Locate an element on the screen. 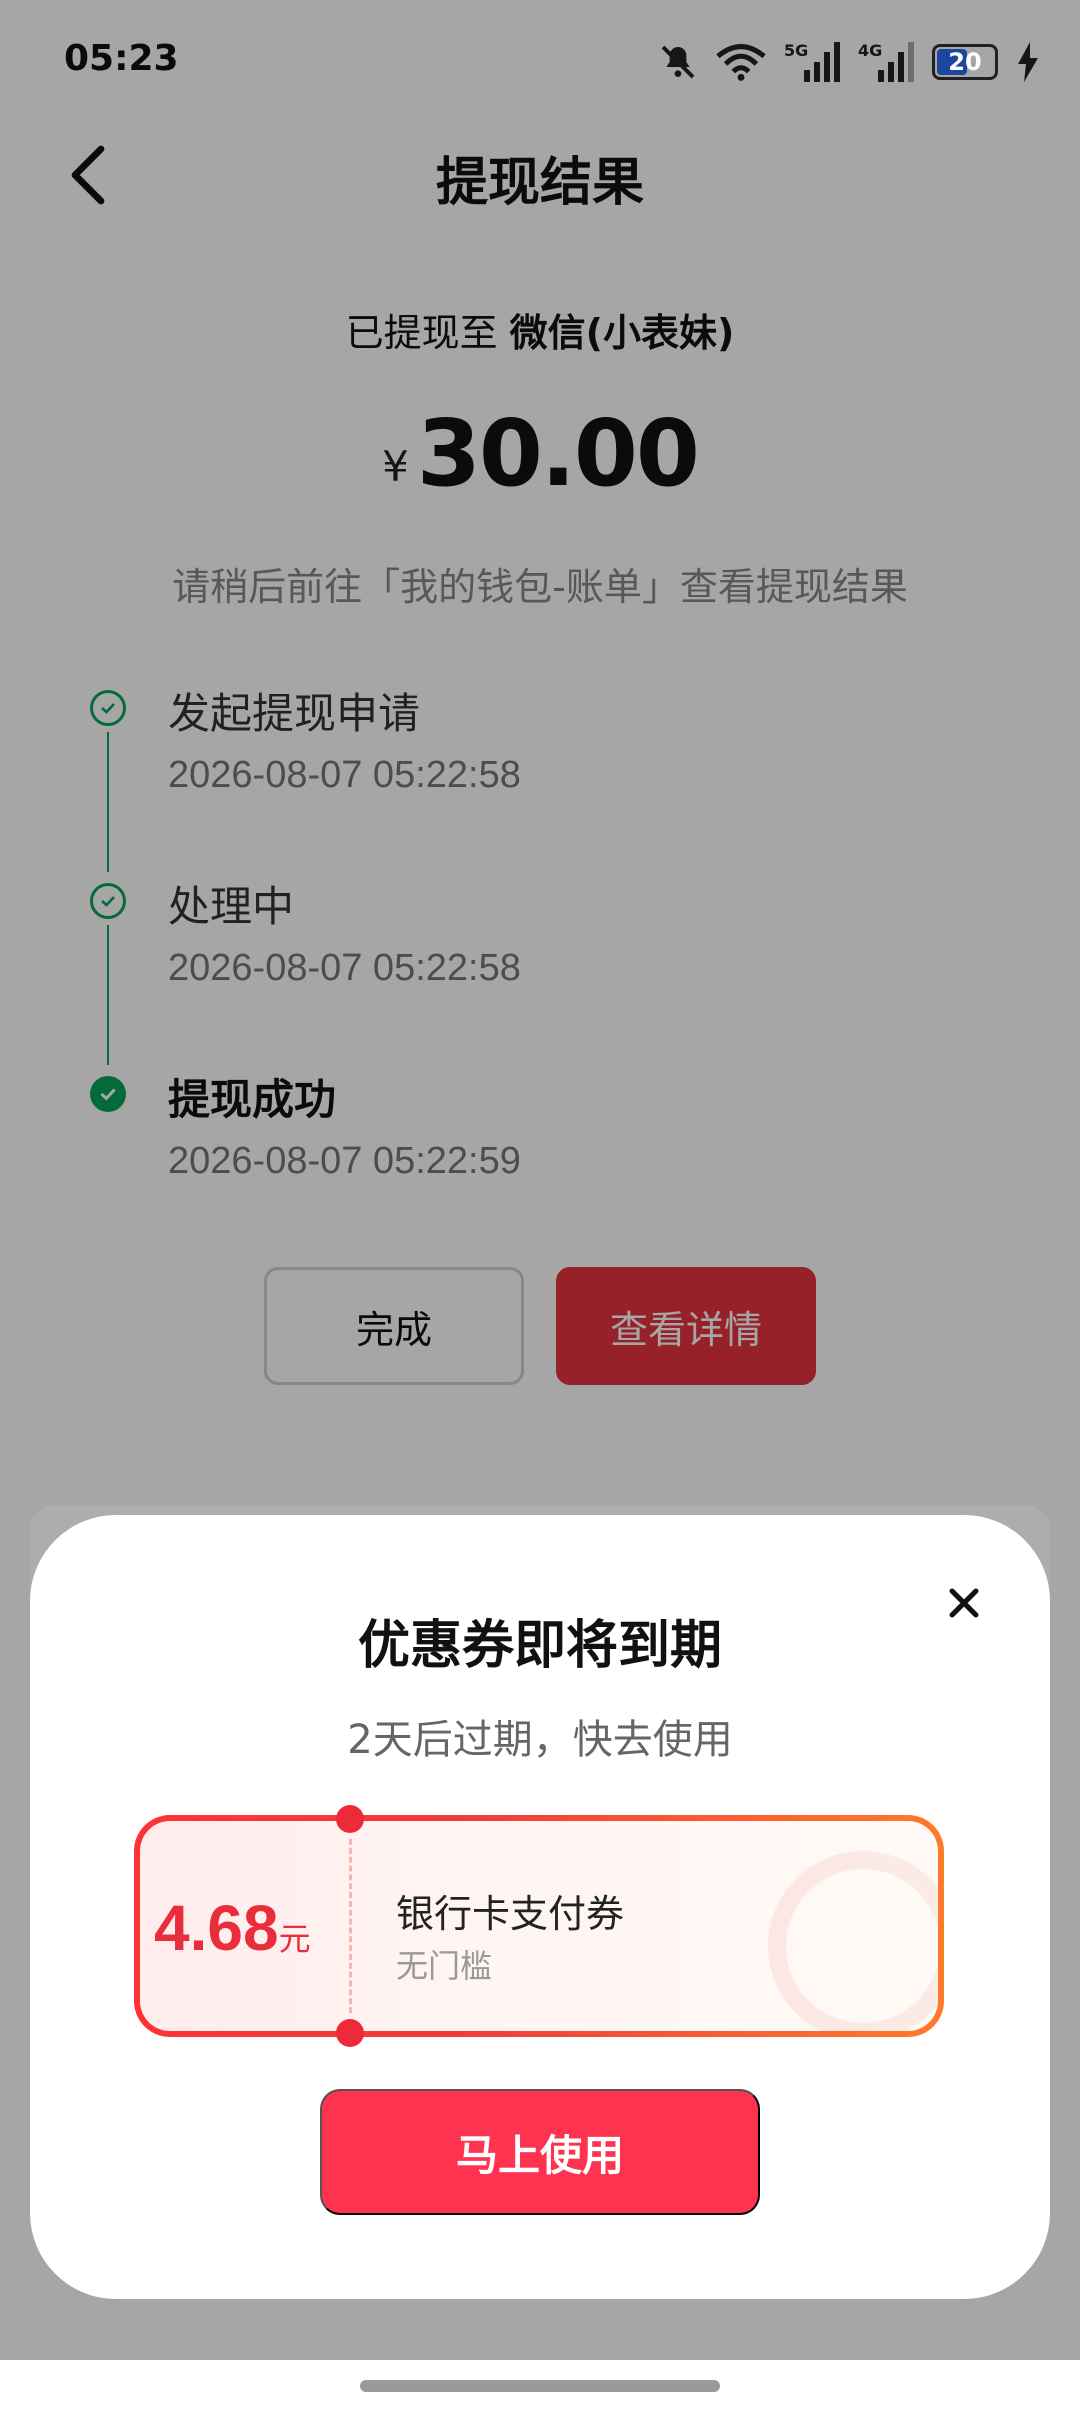 This screenshot has width=1080, height=2412. coupon-watermark is located at coordinates (853, 1941).